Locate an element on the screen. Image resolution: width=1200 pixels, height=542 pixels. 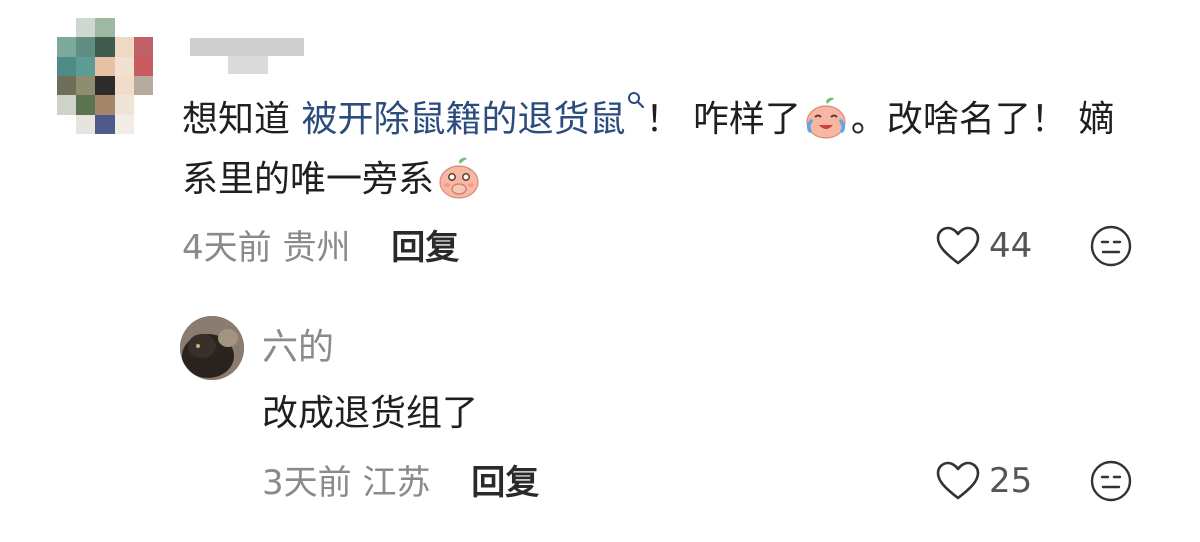
avatar is located at coordinates (105, 76).